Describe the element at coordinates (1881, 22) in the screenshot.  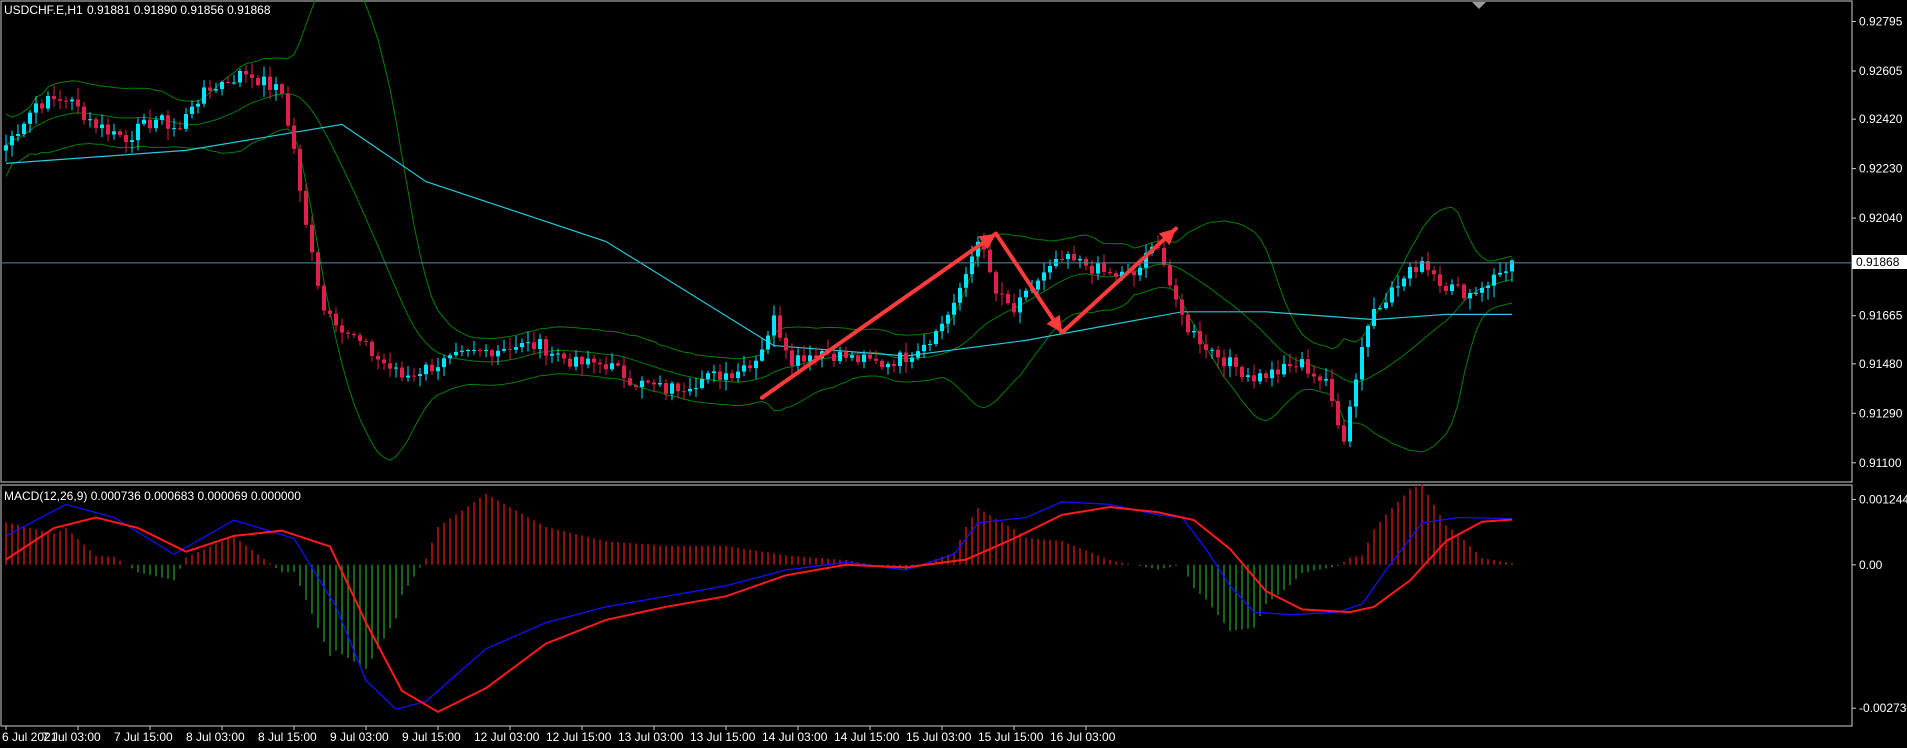
I see `price-tick-label: 0.92795` at that location.